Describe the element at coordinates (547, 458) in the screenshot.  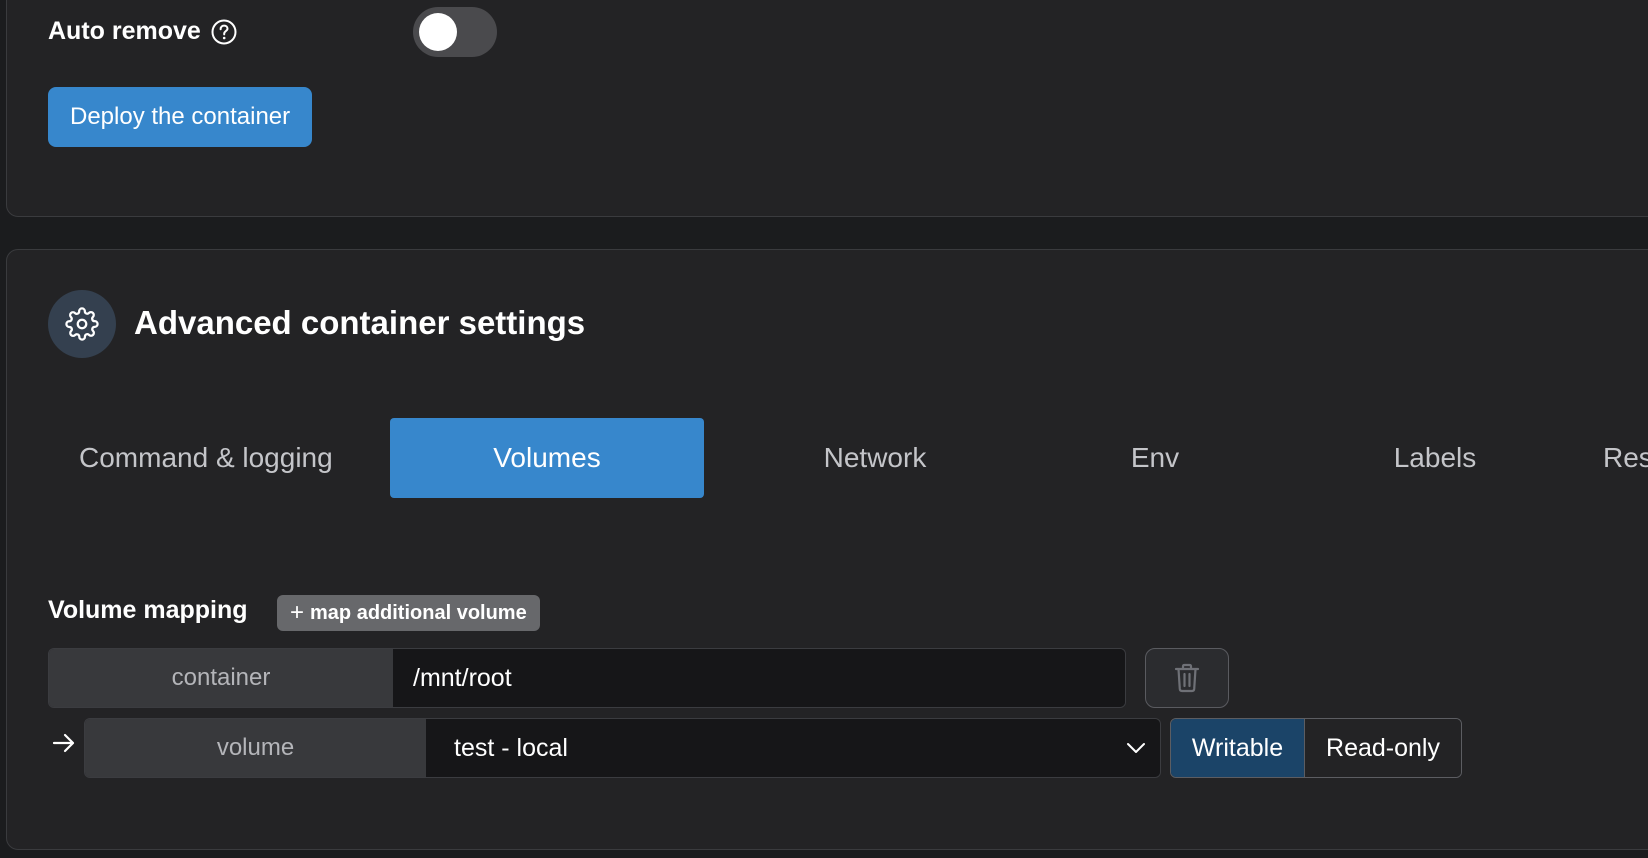
I see `tab-volumes: Volumes` at that location.